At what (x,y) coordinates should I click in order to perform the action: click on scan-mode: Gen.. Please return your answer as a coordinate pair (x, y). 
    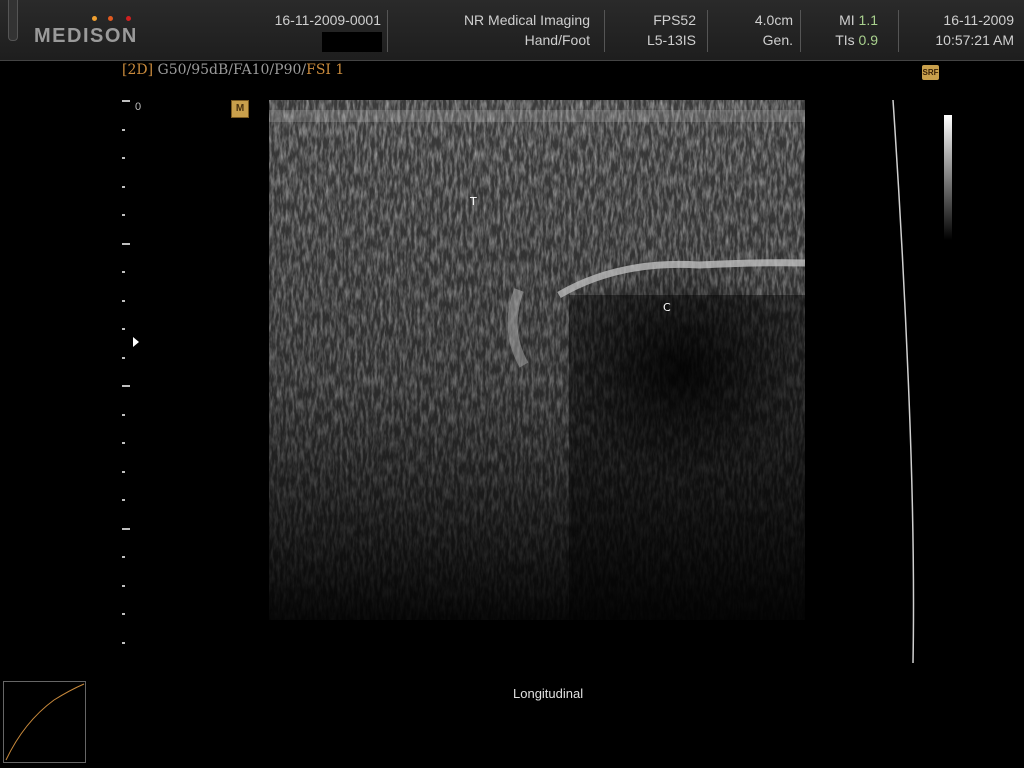
    Looking at the image, I should click on (777, 40).